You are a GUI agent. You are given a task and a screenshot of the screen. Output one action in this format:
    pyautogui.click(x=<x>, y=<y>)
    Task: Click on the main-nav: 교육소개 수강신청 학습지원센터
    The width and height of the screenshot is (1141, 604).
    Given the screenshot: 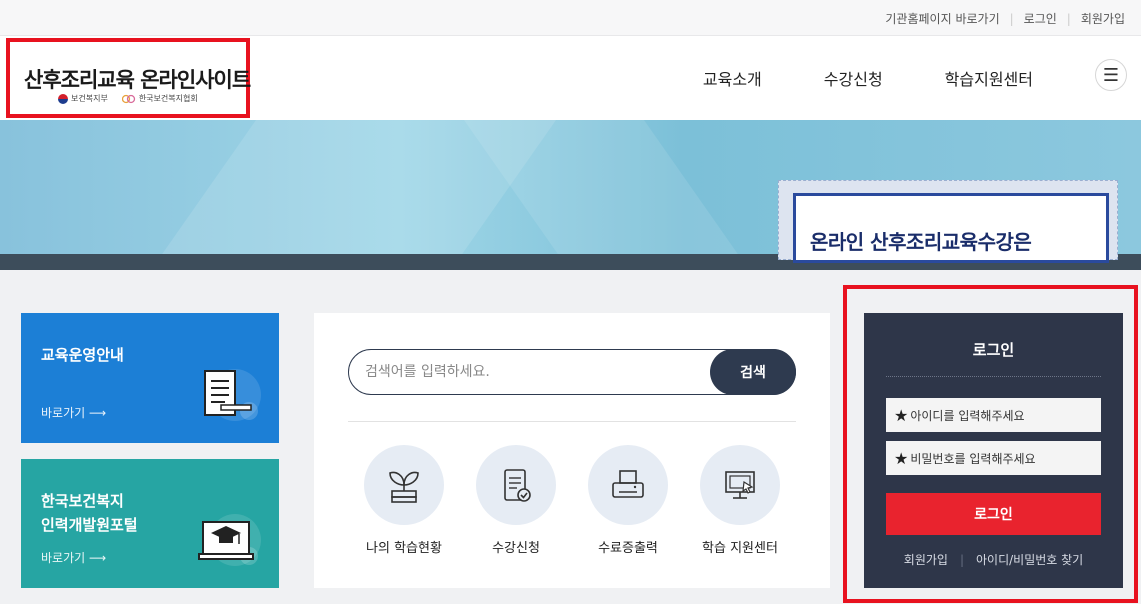 What is the action you would take?
    pyautogui.click(x=868, y=78)
    